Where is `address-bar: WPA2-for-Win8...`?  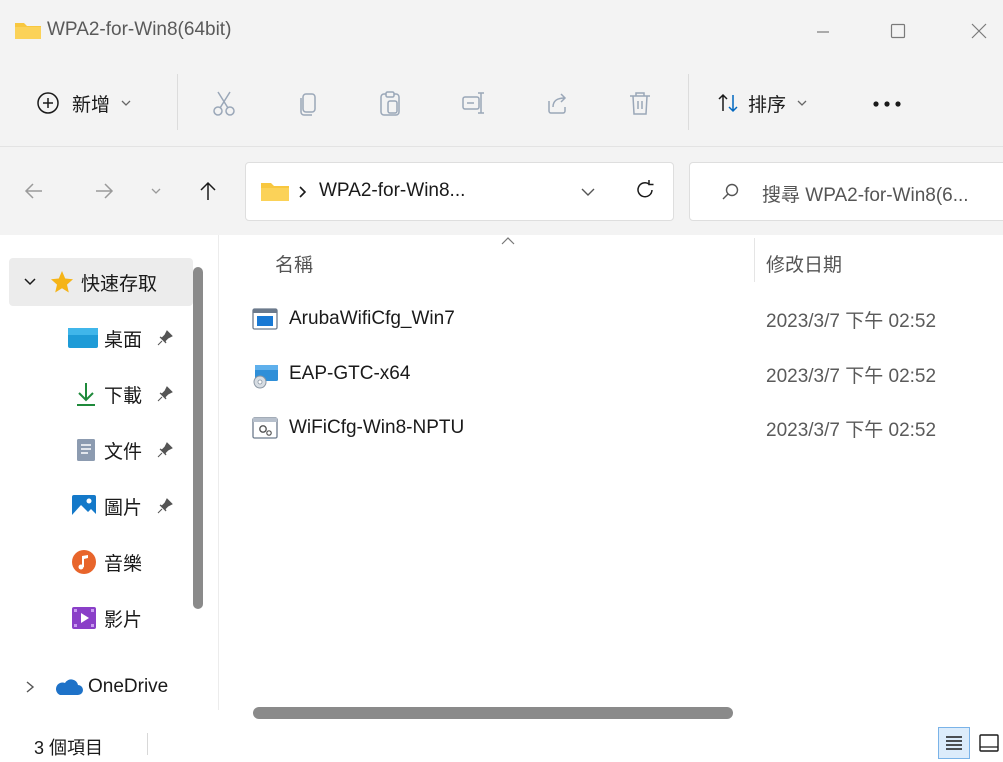 address-bar: WPA2-for-Win8... is located at coordinates (459, 191).